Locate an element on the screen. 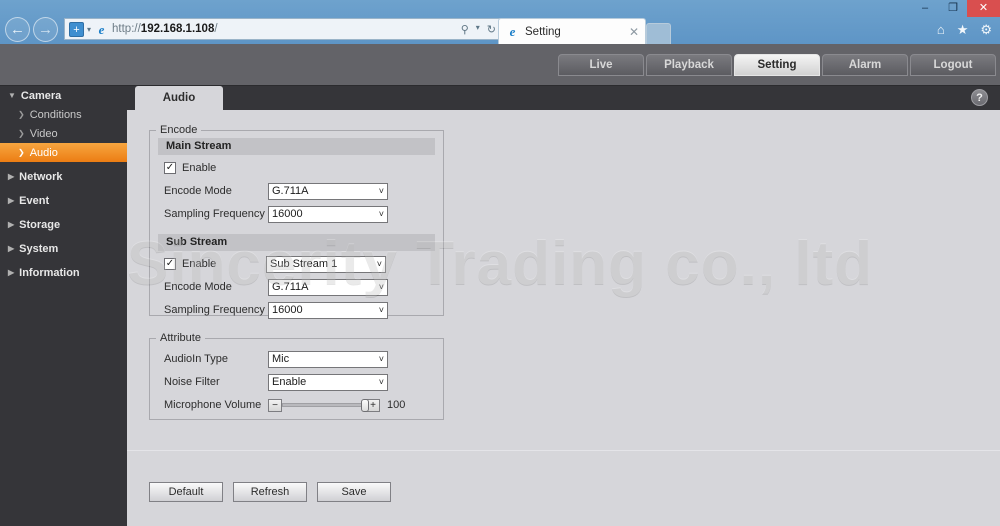  audioin-type-label: AudioIn Type is located at coordinates (196, 359).